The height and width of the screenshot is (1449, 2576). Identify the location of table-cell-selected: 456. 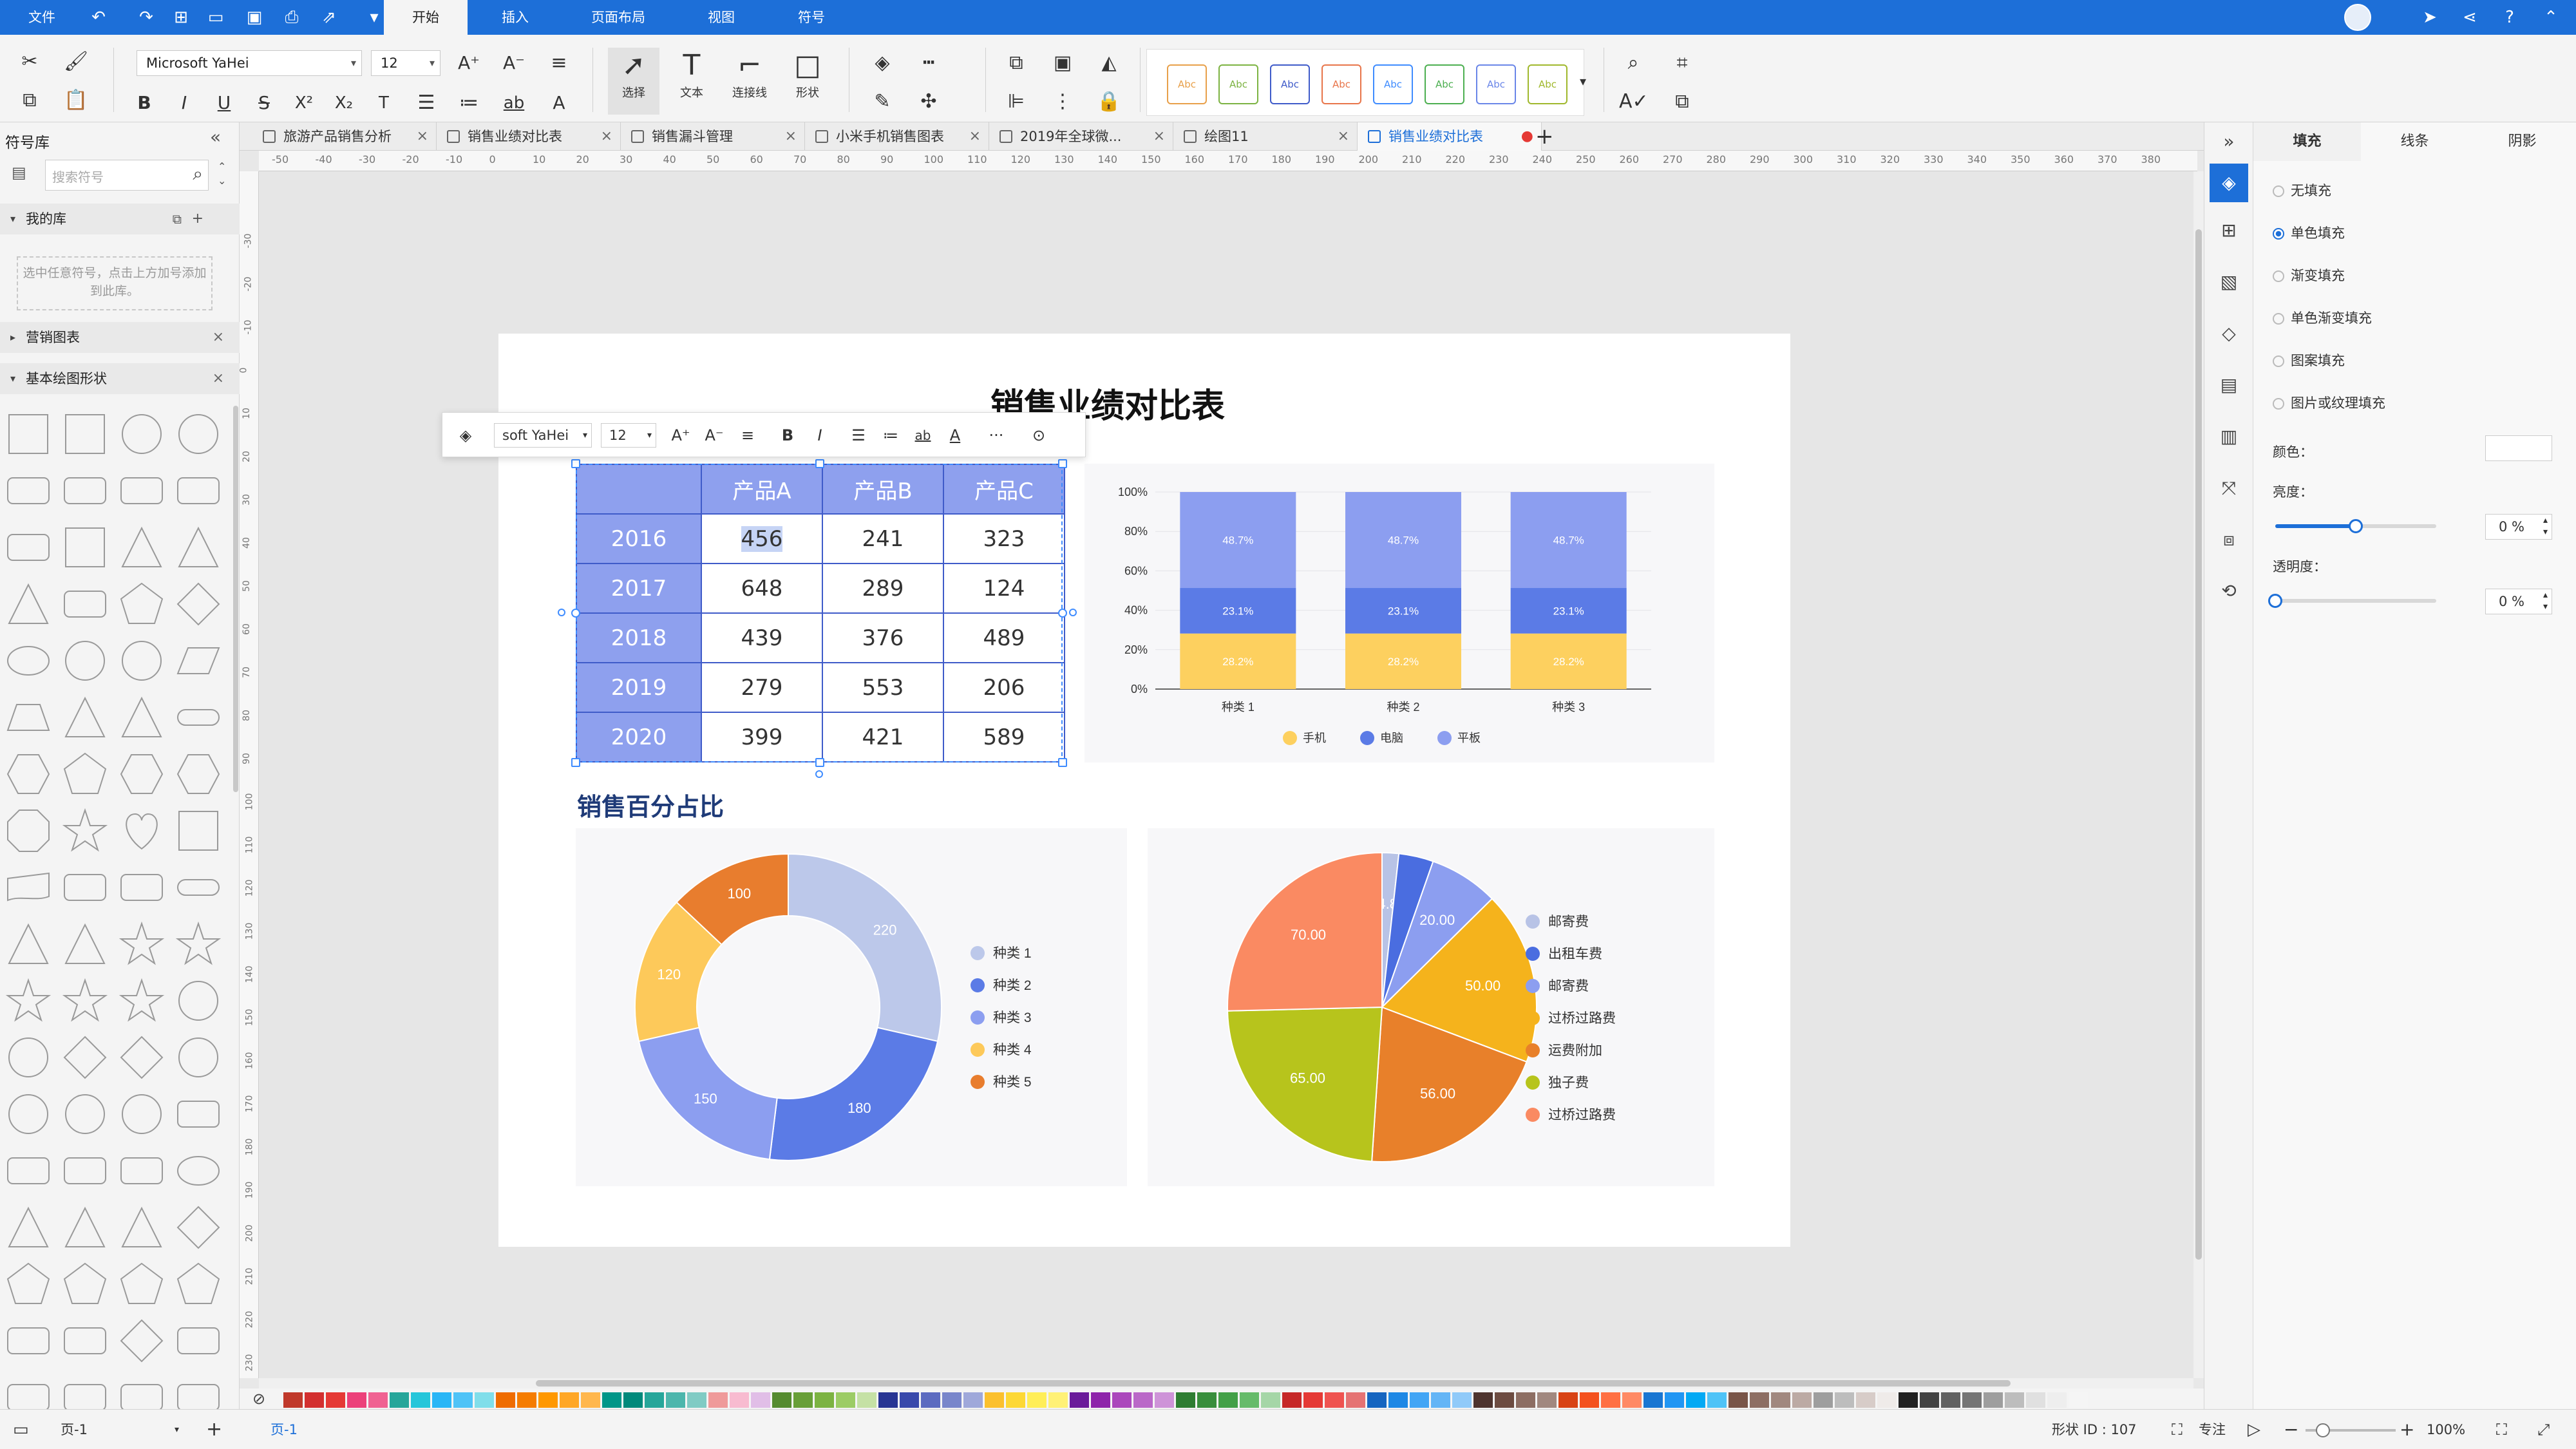
(762, 538).